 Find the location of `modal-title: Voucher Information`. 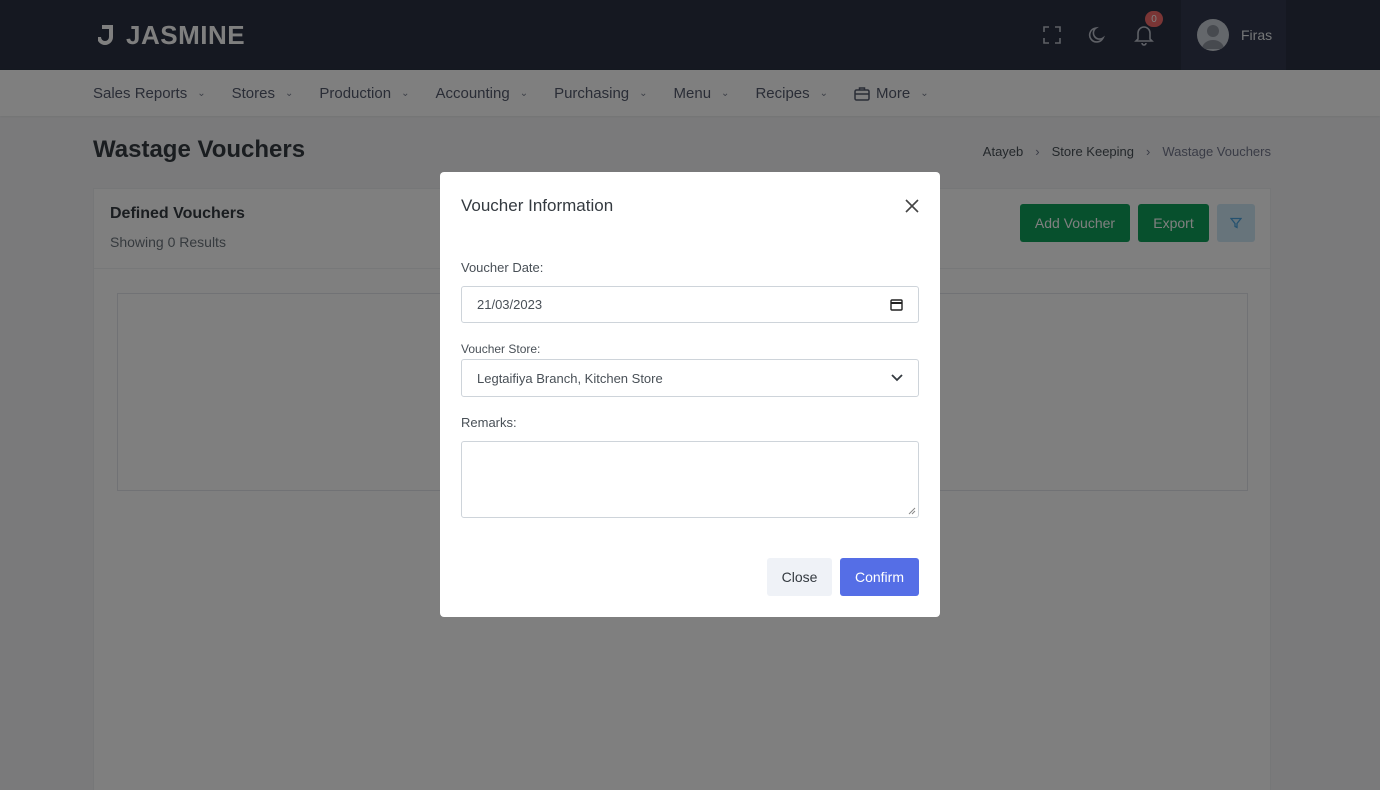

modal-title: Voucher Information is located at coordinates (537, 205).